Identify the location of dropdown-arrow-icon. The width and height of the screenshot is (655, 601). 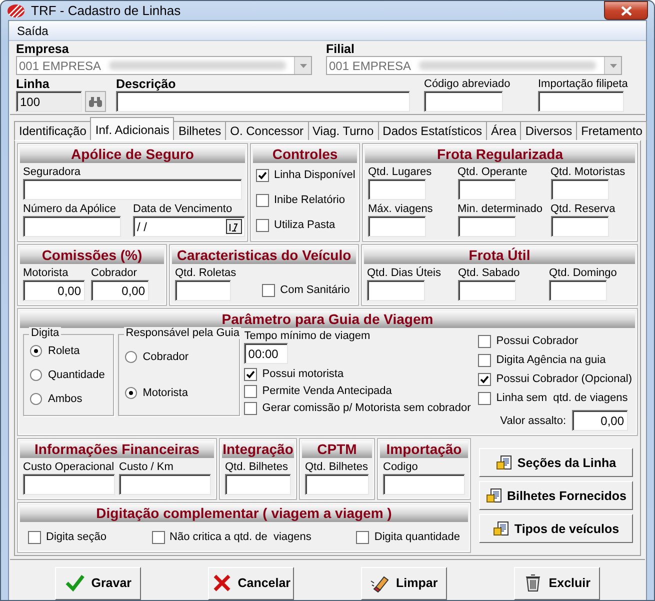
(613, 66).